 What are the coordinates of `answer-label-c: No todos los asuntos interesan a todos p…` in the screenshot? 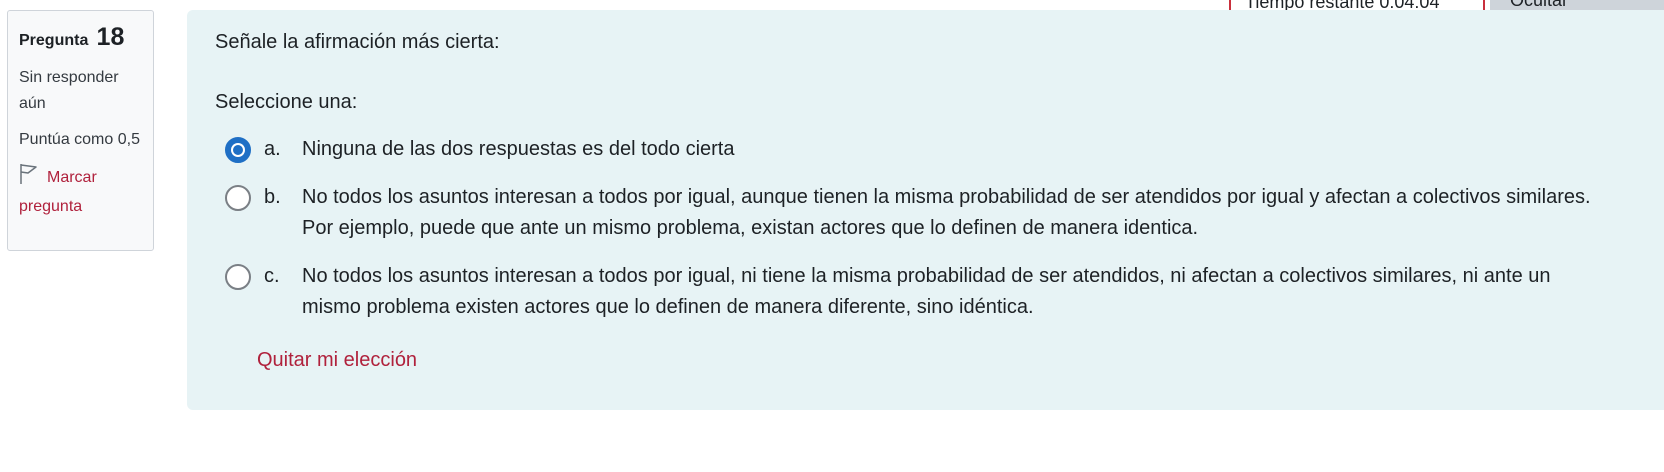 It's located at (952, 292).